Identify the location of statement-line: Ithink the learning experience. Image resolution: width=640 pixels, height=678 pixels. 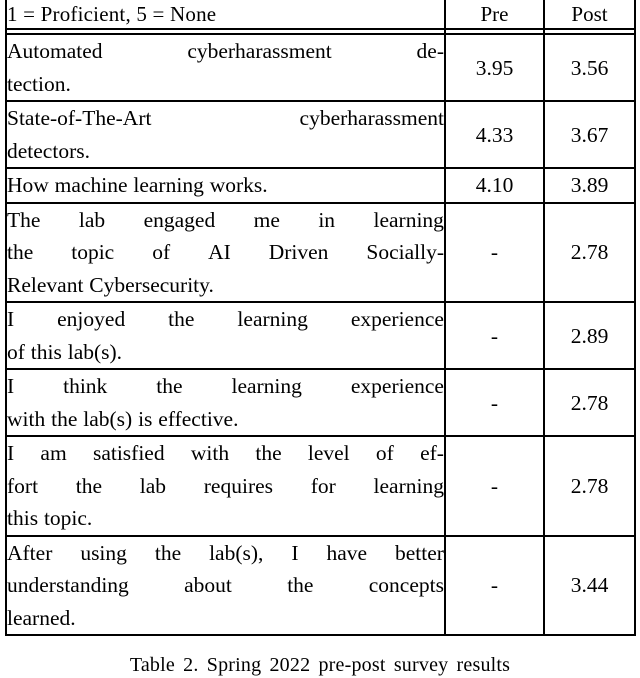
(225, 386).